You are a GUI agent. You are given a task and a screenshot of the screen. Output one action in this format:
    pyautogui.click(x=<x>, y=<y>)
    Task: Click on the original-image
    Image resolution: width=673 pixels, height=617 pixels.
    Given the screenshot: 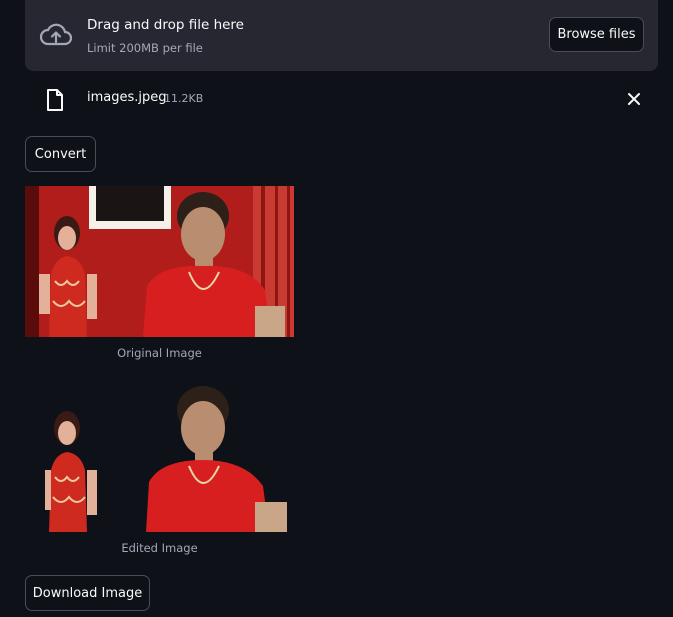 What is the action you would take?
    pyautogui.click(x=159, y=261)
    